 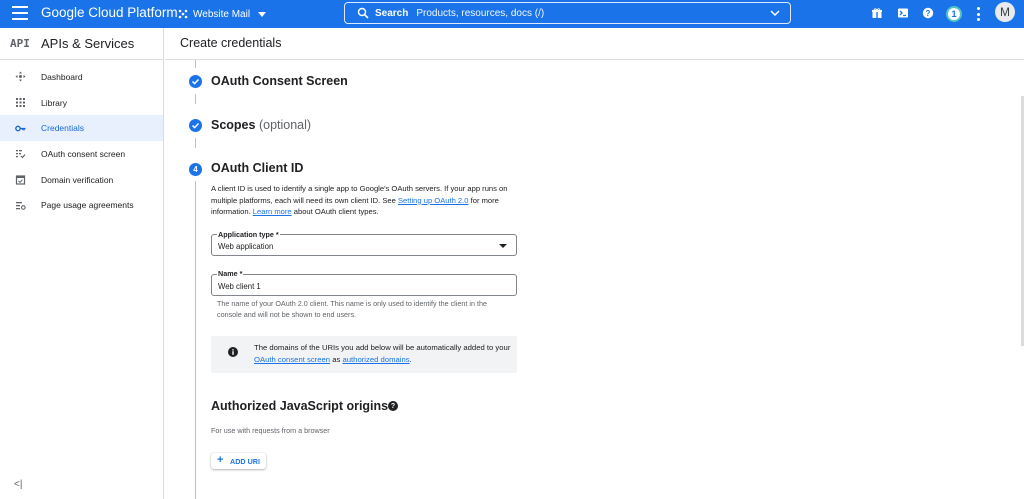 What do you see at coordinates (410, 359) in the screenshot?
I see `info-text-part: .` at bounding box center [410, 359].